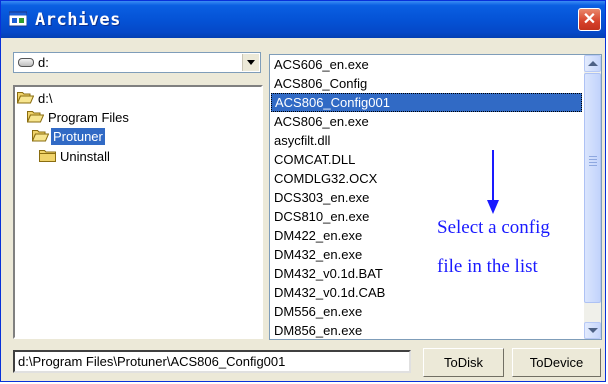 Image resolution: width=608 pixels, height=384 pixels. What do you see at coordinates (78, 20) in the screenshot?
I see `window-title: Archives` at bounding box center [78, 20].